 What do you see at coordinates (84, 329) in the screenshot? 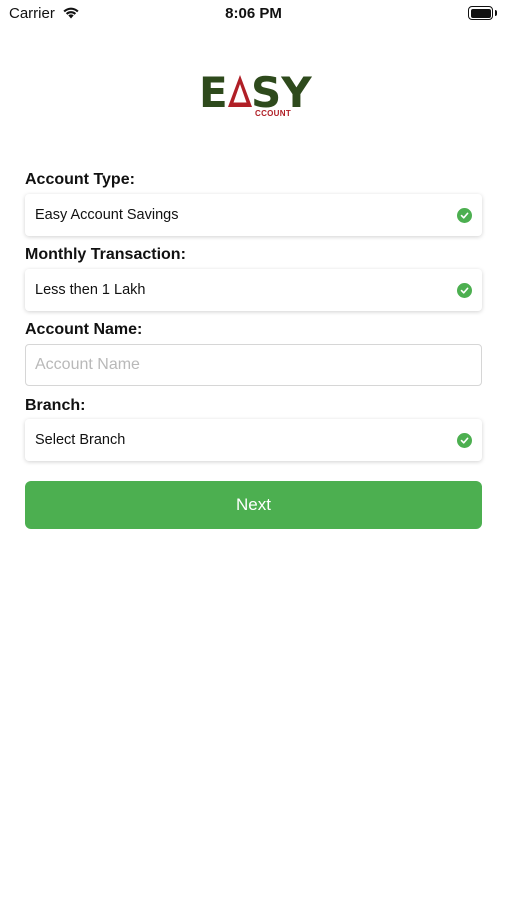
I see `account-name-label: Account Name:` at bounding box center [84, 329].